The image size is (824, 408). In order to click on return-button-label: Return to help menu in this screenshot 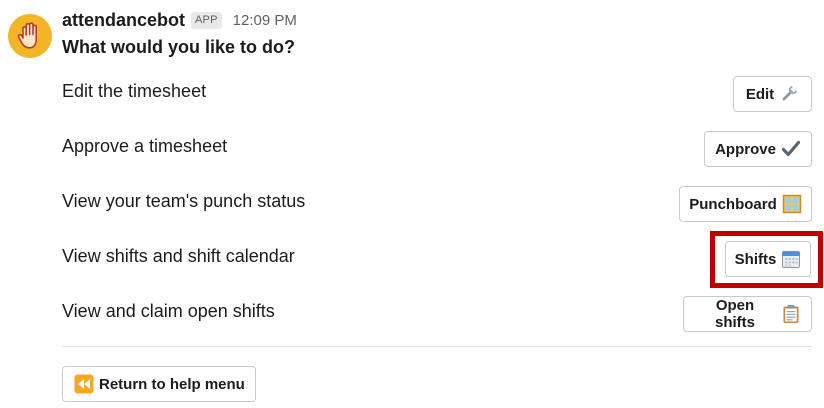, I will do `click(172, 384)`.